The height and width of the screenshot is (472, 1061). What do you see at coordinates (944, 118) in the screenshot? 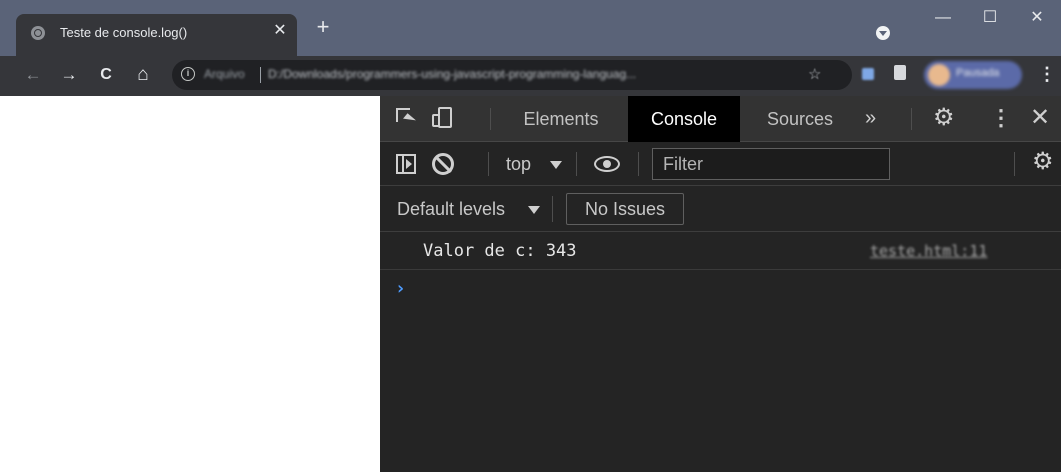
I see `settings-gear-icon` at bounding box center [944, 118].